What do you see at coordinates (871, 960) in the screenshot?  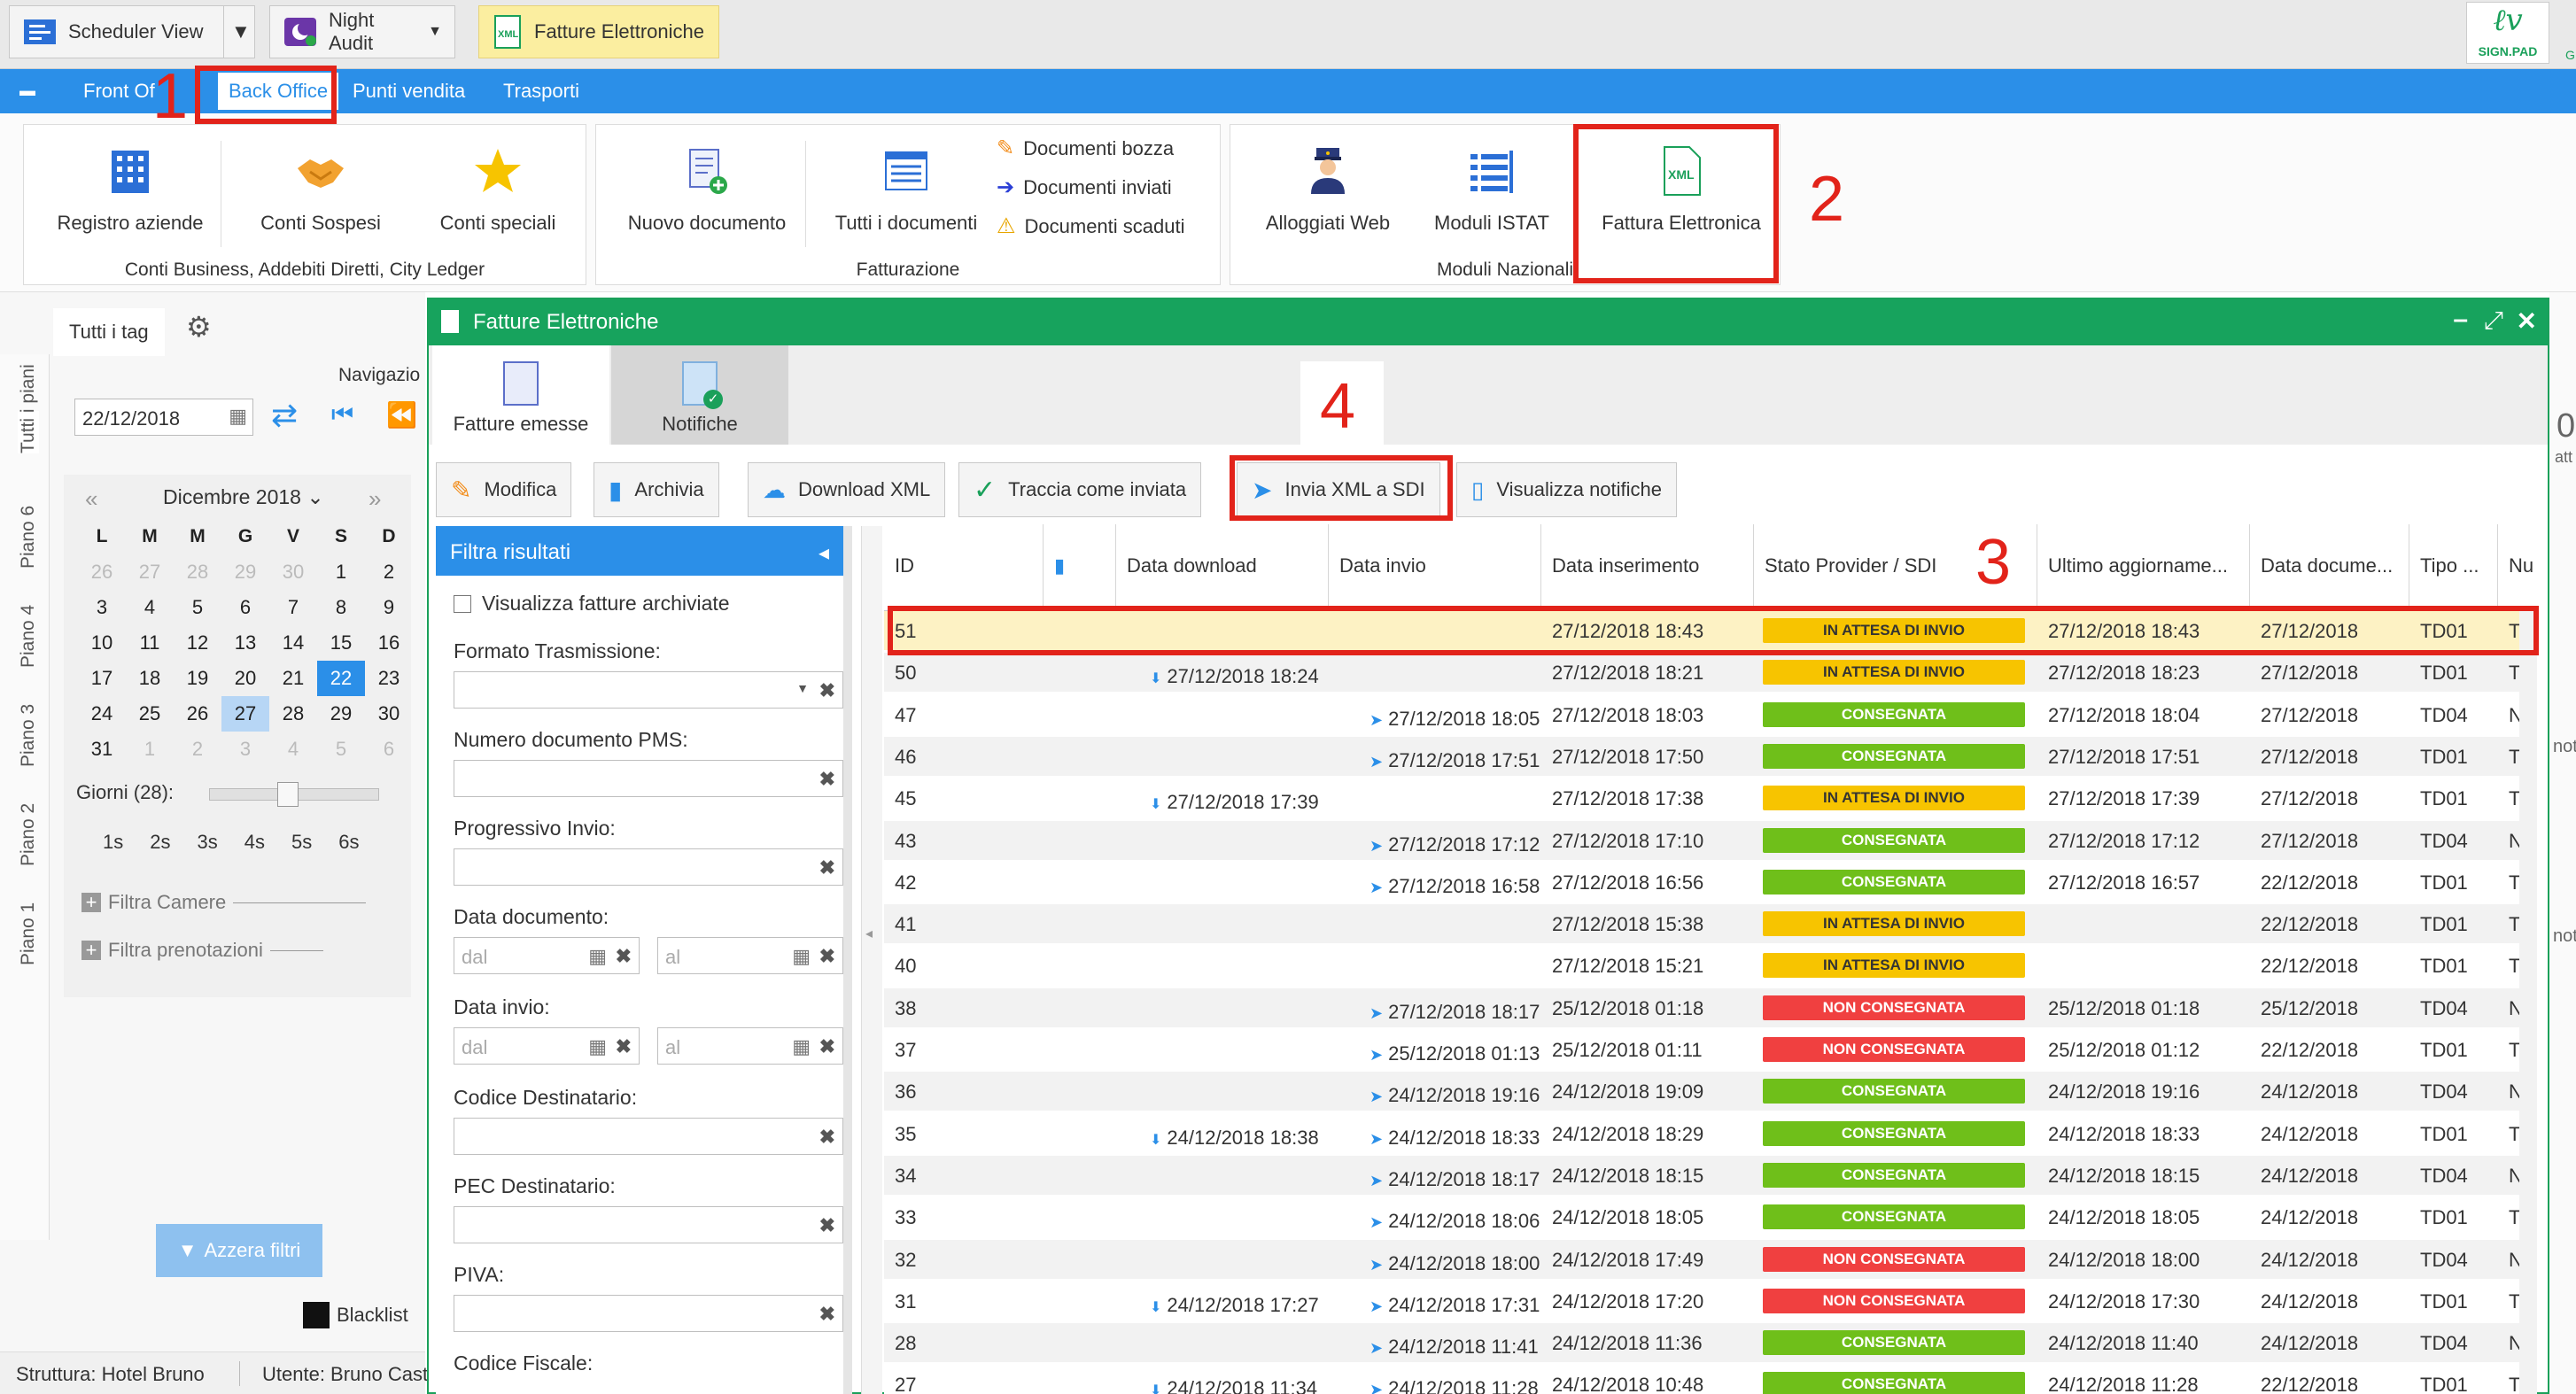 I see `splitter-handle: ◂` at bounding box center [871, 960].